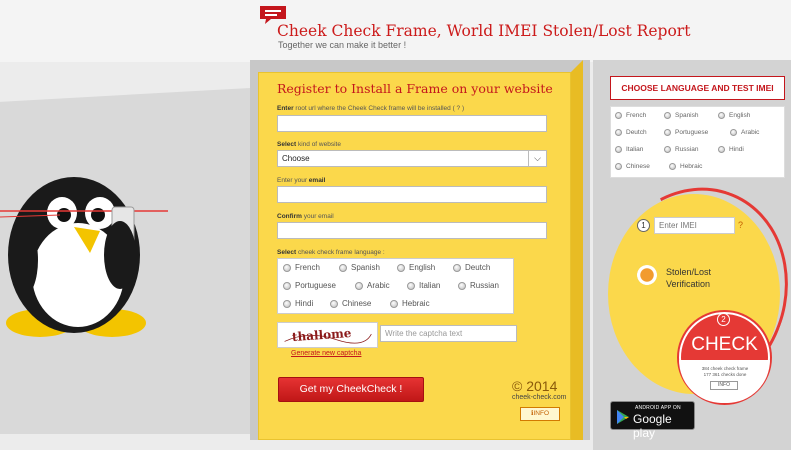 This screenshot has width=791, height=450. I want to click on email-label: Enter your email, so click(301, 180).